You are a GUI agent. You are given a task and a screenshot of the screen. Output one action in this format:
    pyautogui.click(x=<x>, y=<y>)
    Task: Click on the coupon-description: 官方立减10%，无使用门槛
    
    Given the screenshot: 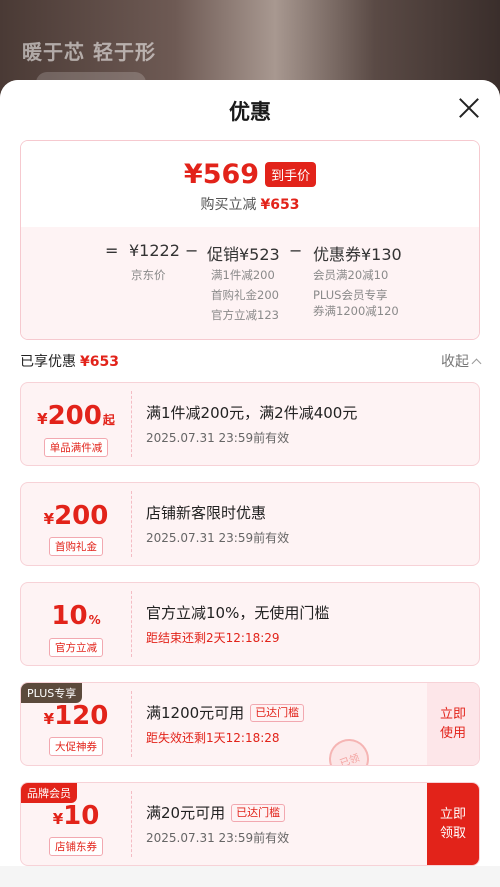 What is the action you would take?
    pyautogui.click(x=238, y=613)
    